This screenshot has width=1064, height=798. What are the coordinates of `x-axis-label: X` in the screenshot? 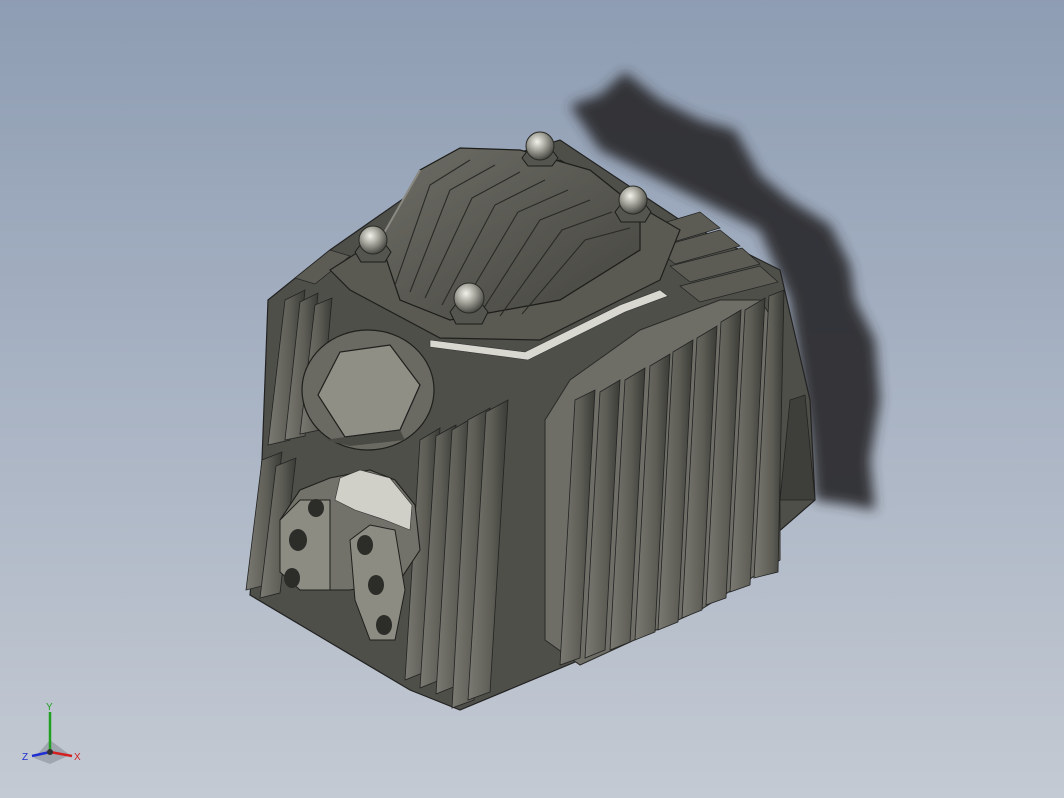 It's located at (77, 757).